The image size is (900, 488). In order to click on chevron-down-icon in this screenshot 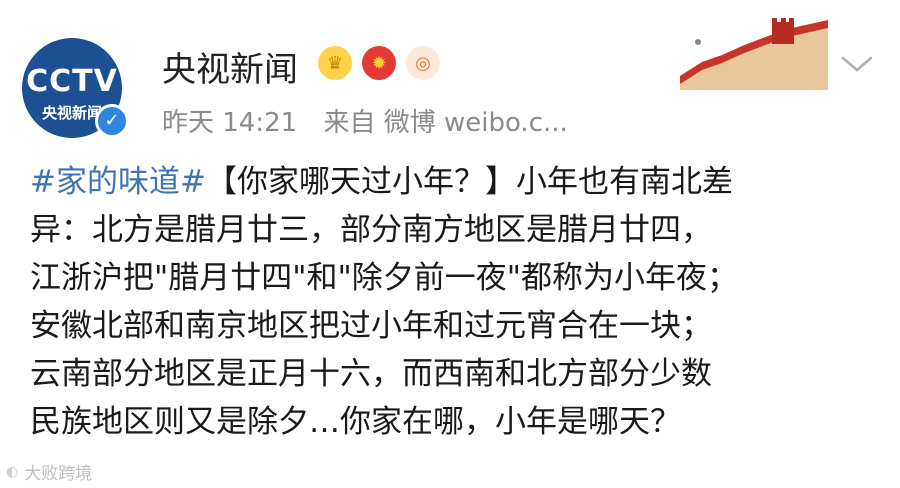, I will do `click(857, 64)`.